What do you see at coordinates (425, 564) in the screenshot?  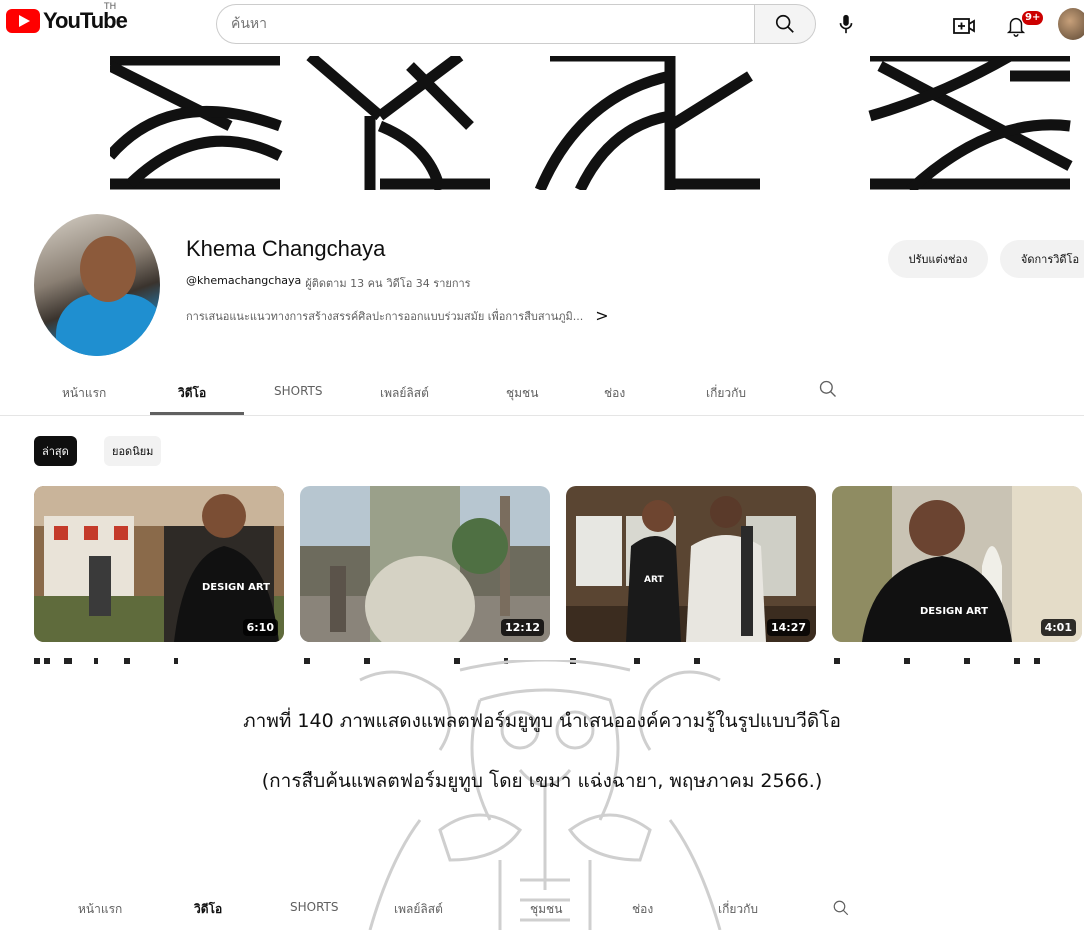 I see `video-thumbnail: 12:12` at bounding box center [425, 564].